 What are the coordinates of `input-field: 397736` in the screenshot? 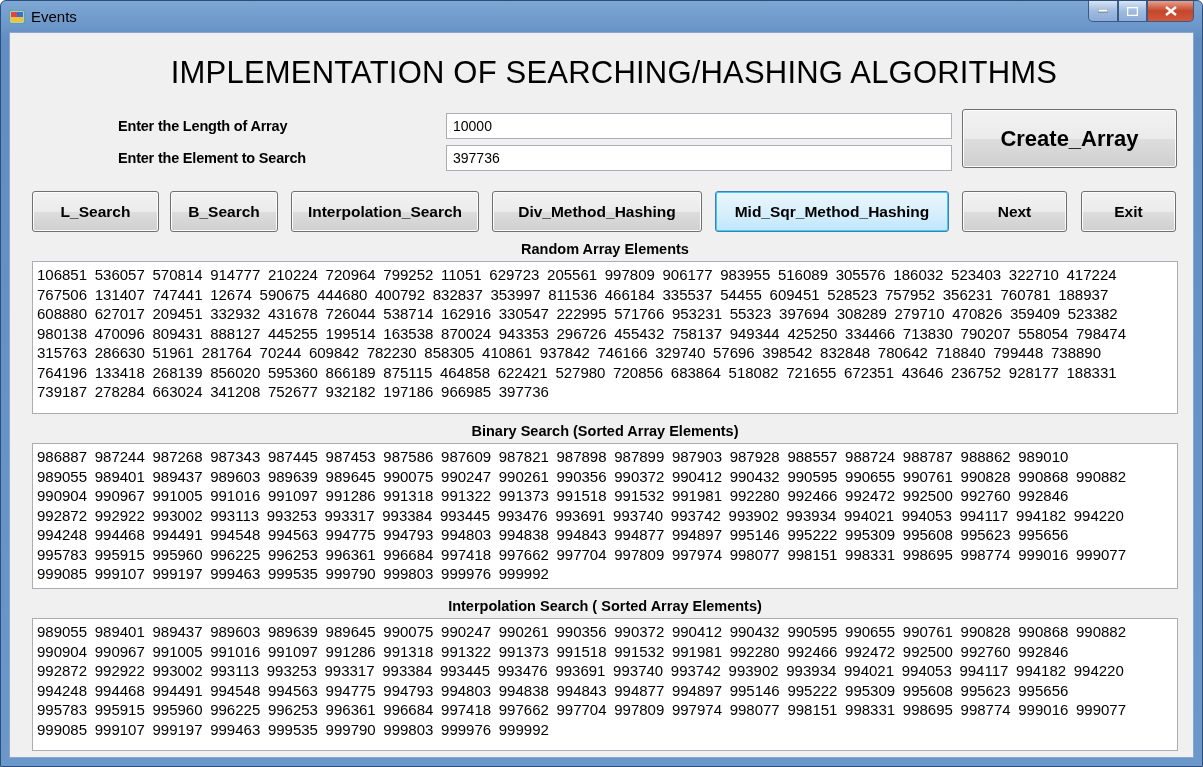 It's located at (699, 158).